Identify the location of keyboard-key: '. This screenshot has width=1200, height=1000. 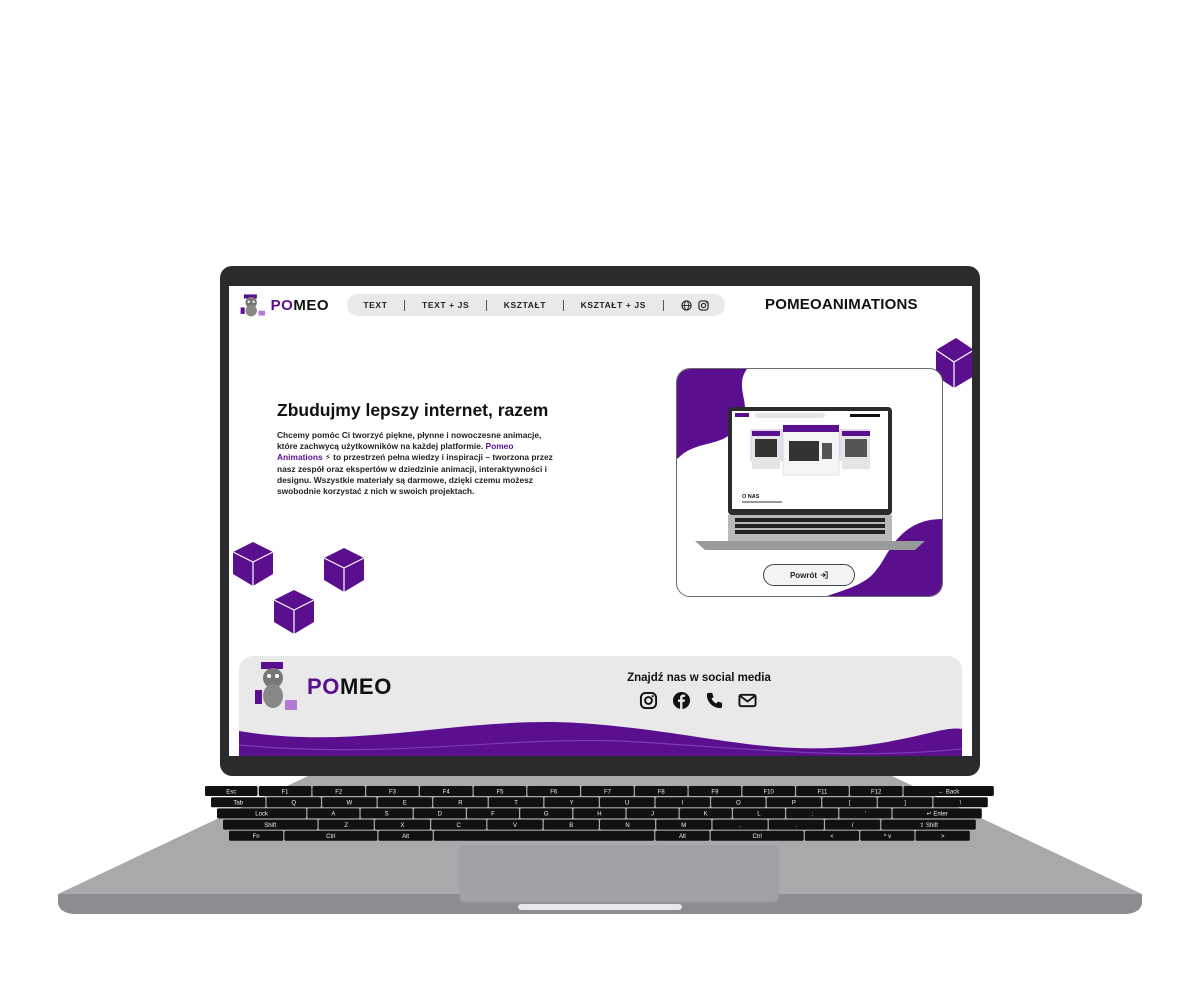
(865, 813).